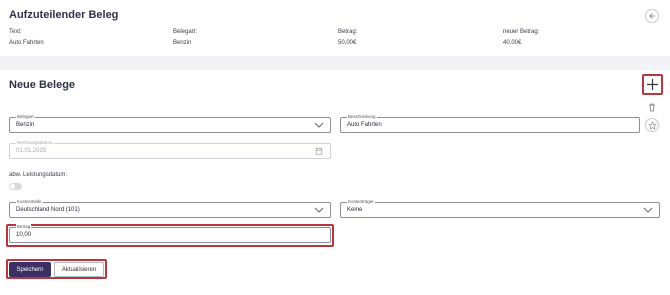 This screenshot has height=295, width=670. Describe the element at coordinates (79, 269) in the screenshot. I see `update-button: Aktualisieren` at that location.